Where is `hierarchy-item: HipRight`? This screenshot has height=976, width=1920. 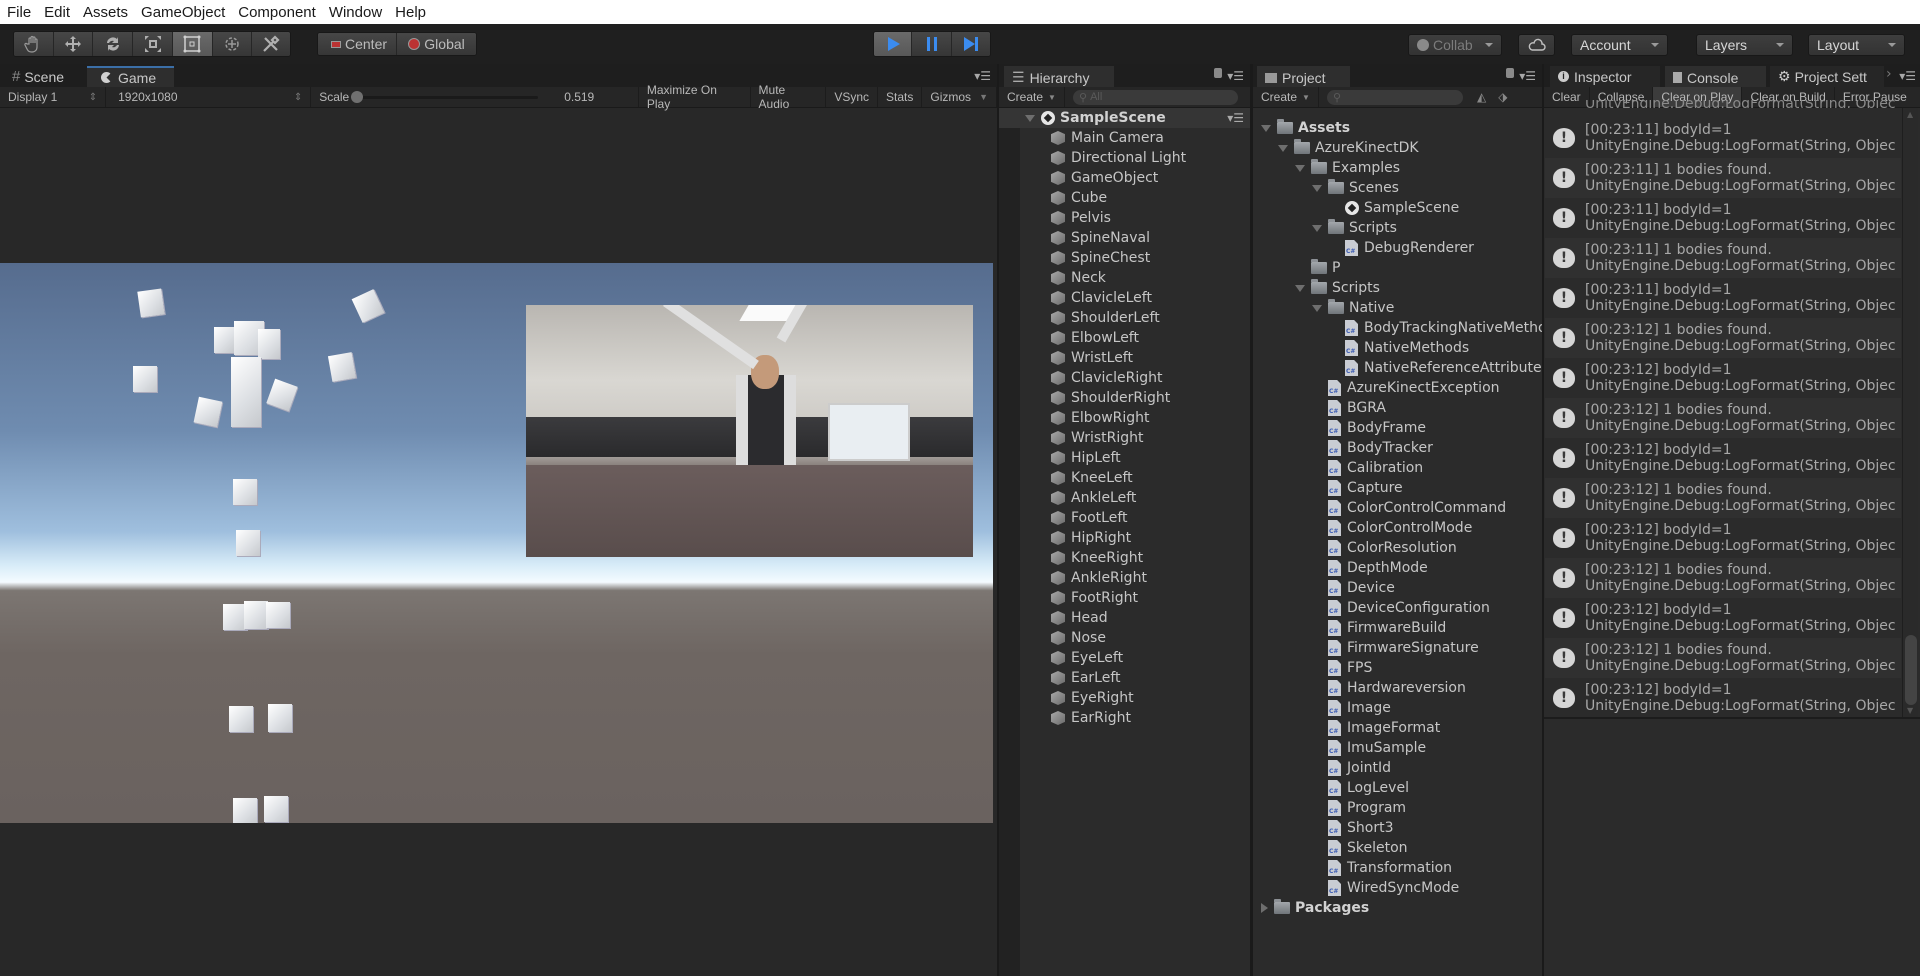
hierarchy-item: HipRight is located at coordinates (1091, 538).